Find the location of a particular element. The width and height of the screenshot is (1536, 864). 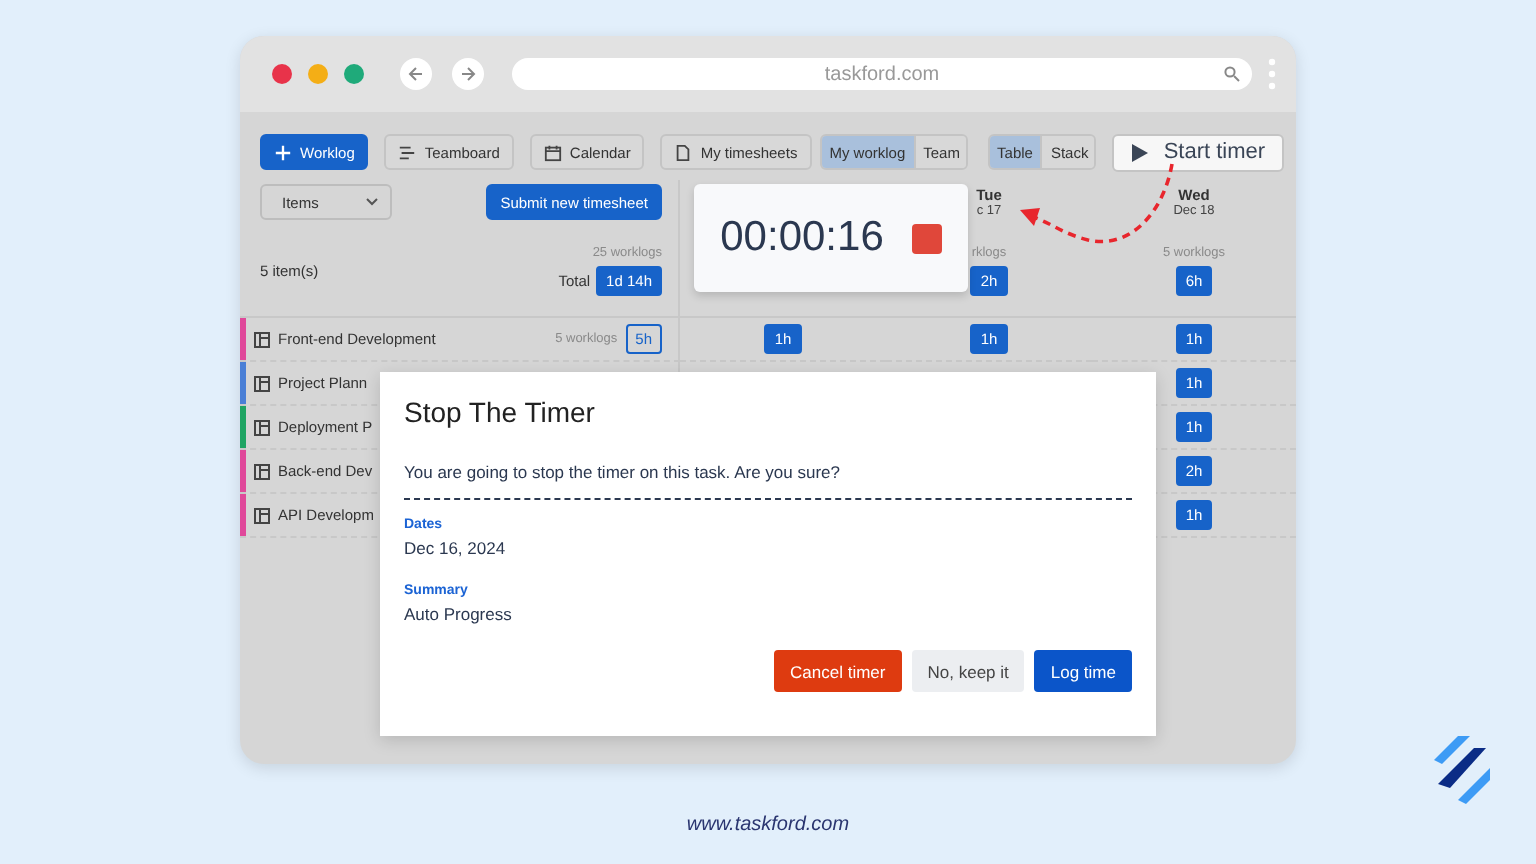

close-dot is located at coordinates (282, 74).